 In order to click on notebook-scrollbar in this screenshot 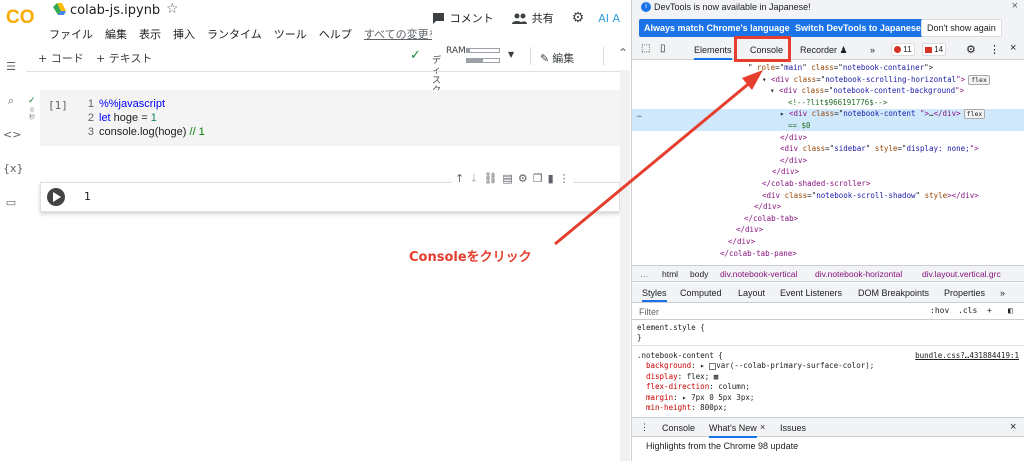, I will do `click(625, 265)`.